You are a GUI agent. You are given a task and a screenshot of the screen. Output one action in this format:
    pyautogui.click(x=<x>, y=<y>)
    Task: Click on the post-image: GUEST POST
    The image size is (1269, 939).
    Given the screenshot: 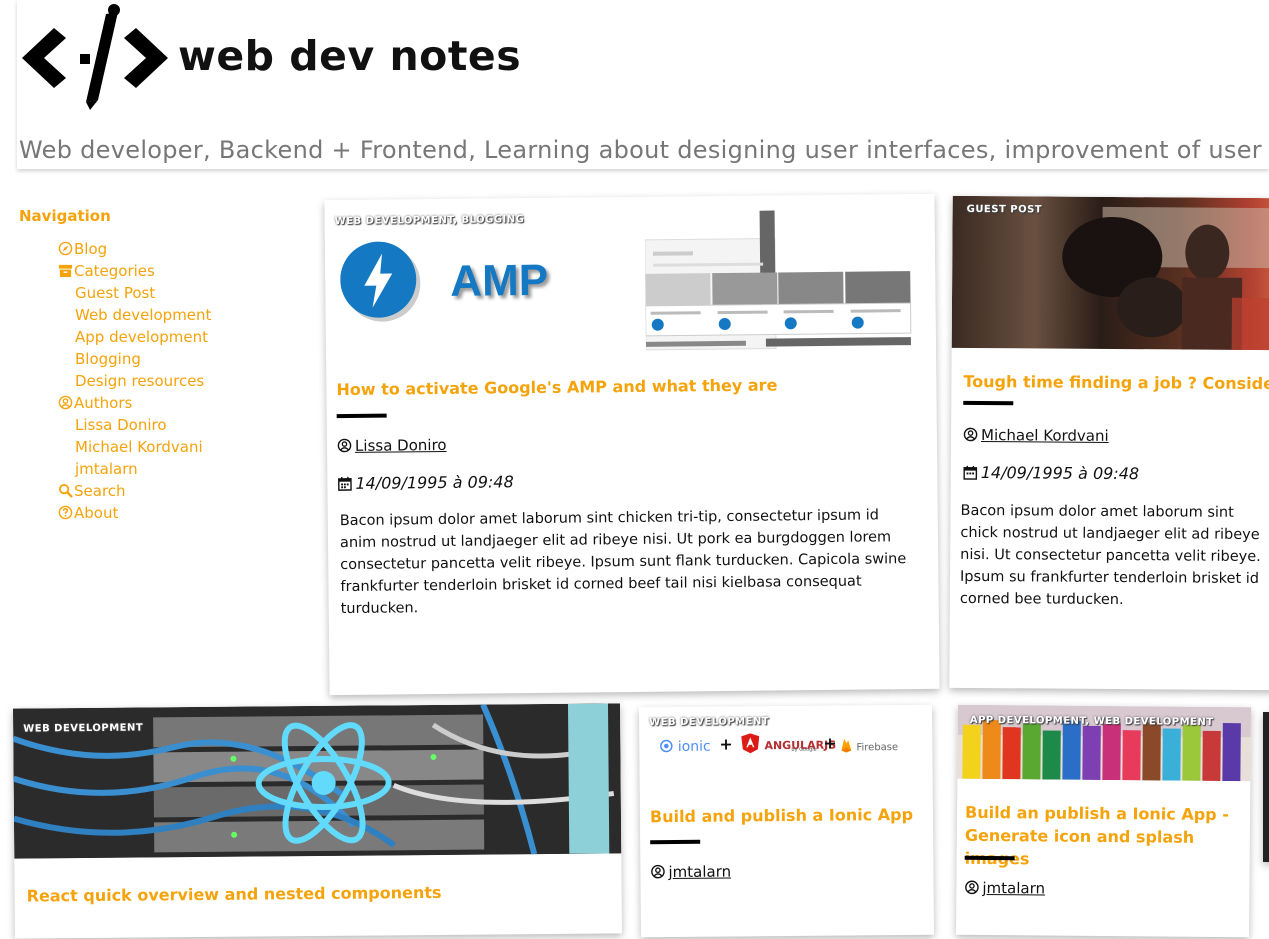 What is the action you would take?
    pyautogui.click(x=1110, y=273)
    